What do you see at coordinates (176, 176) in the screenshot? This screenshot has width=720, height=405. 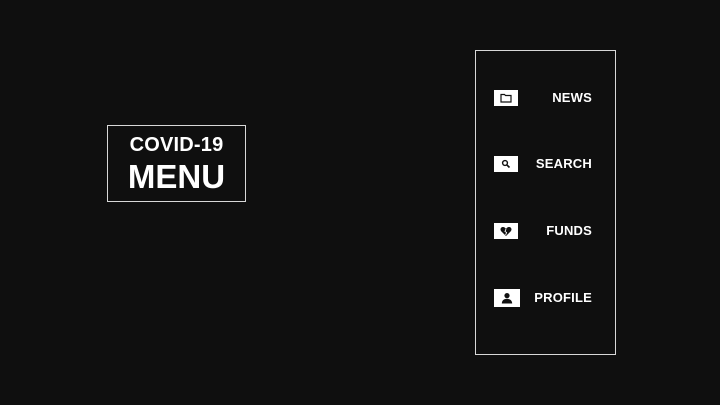 I see `title-menu: MENU` at bounding box center [176, 176].